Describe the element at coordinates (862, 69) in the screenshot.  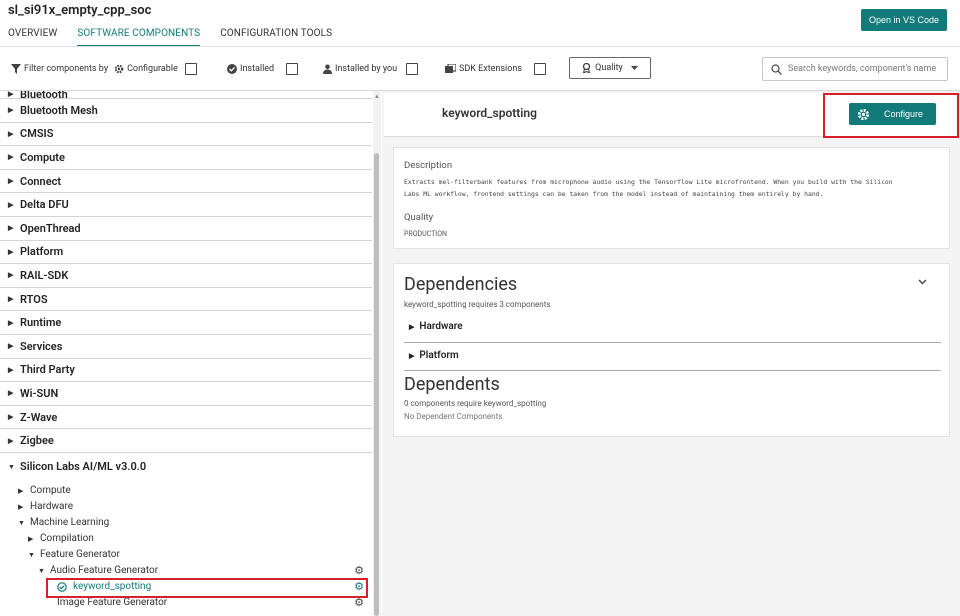
I see `search-placeholder: Search keywords, component's name` at that location.